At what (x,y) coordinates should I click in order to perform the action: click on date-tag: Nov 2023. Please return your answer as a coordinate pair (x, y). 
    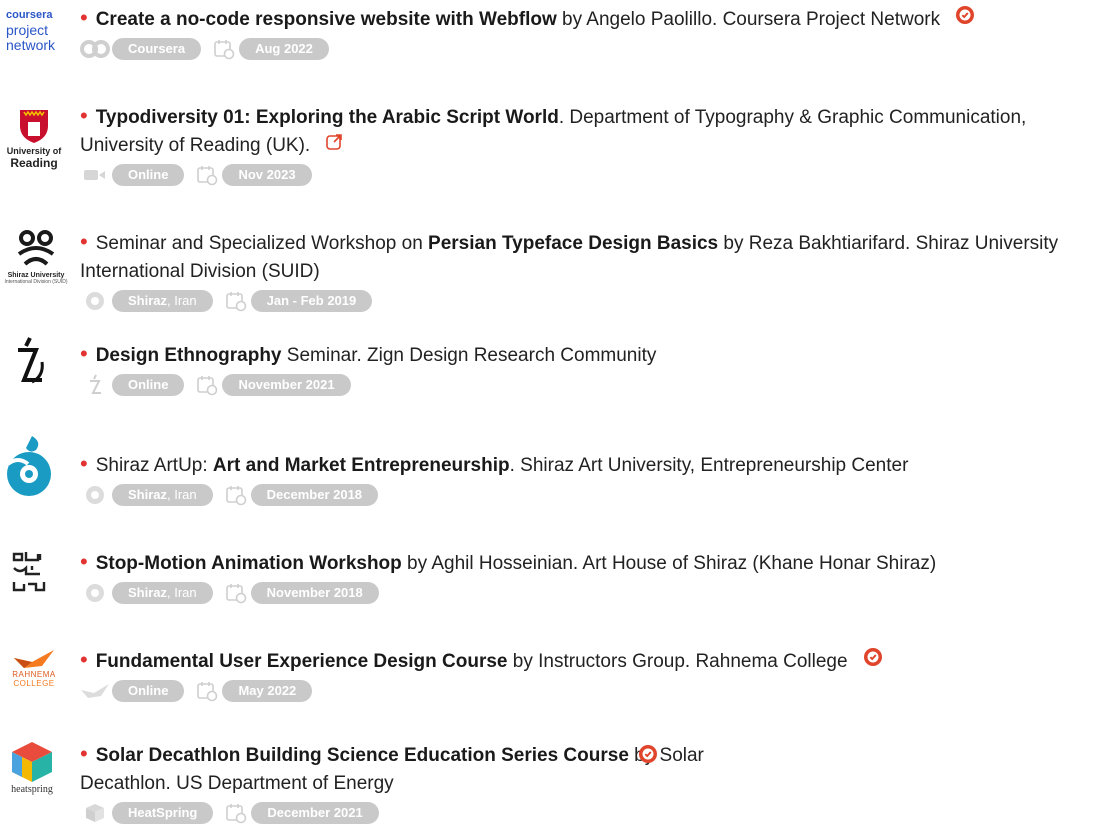
    Looking at the image, I should click on (267, 175).